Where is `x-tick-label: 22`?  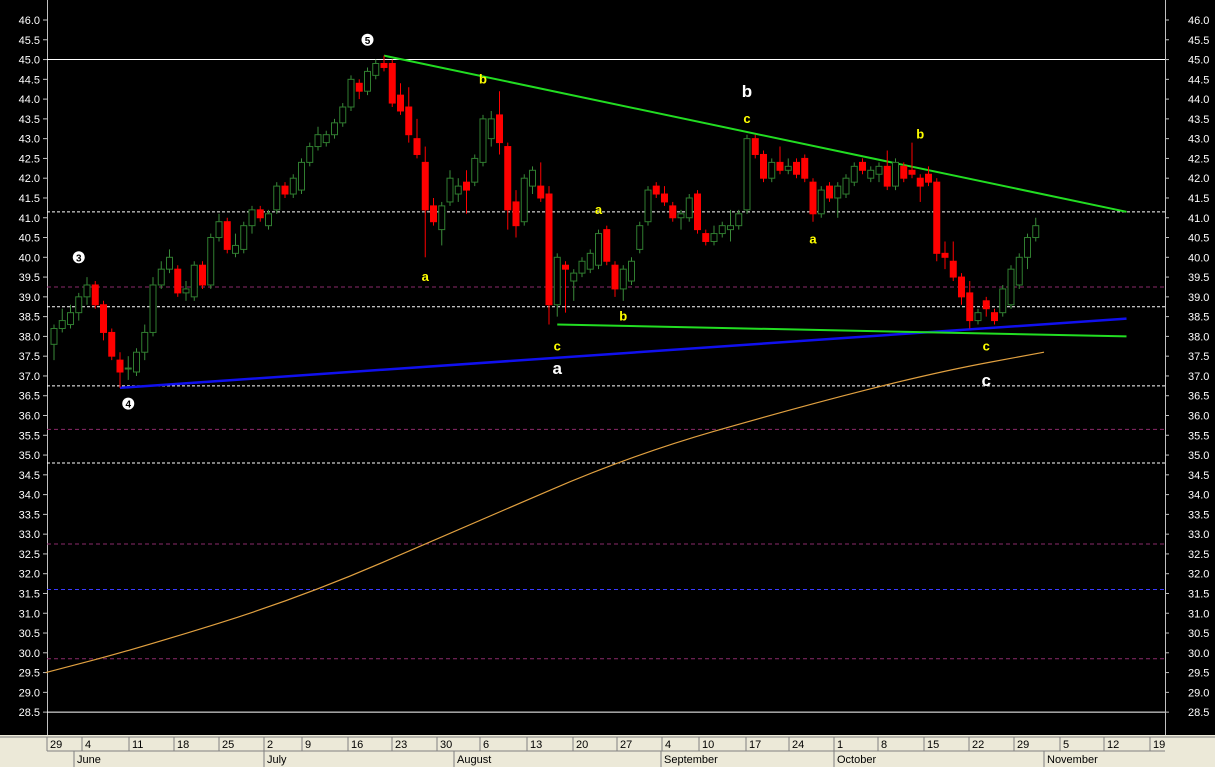
x-tick-label: 22 is located at coordinates (978, 745).